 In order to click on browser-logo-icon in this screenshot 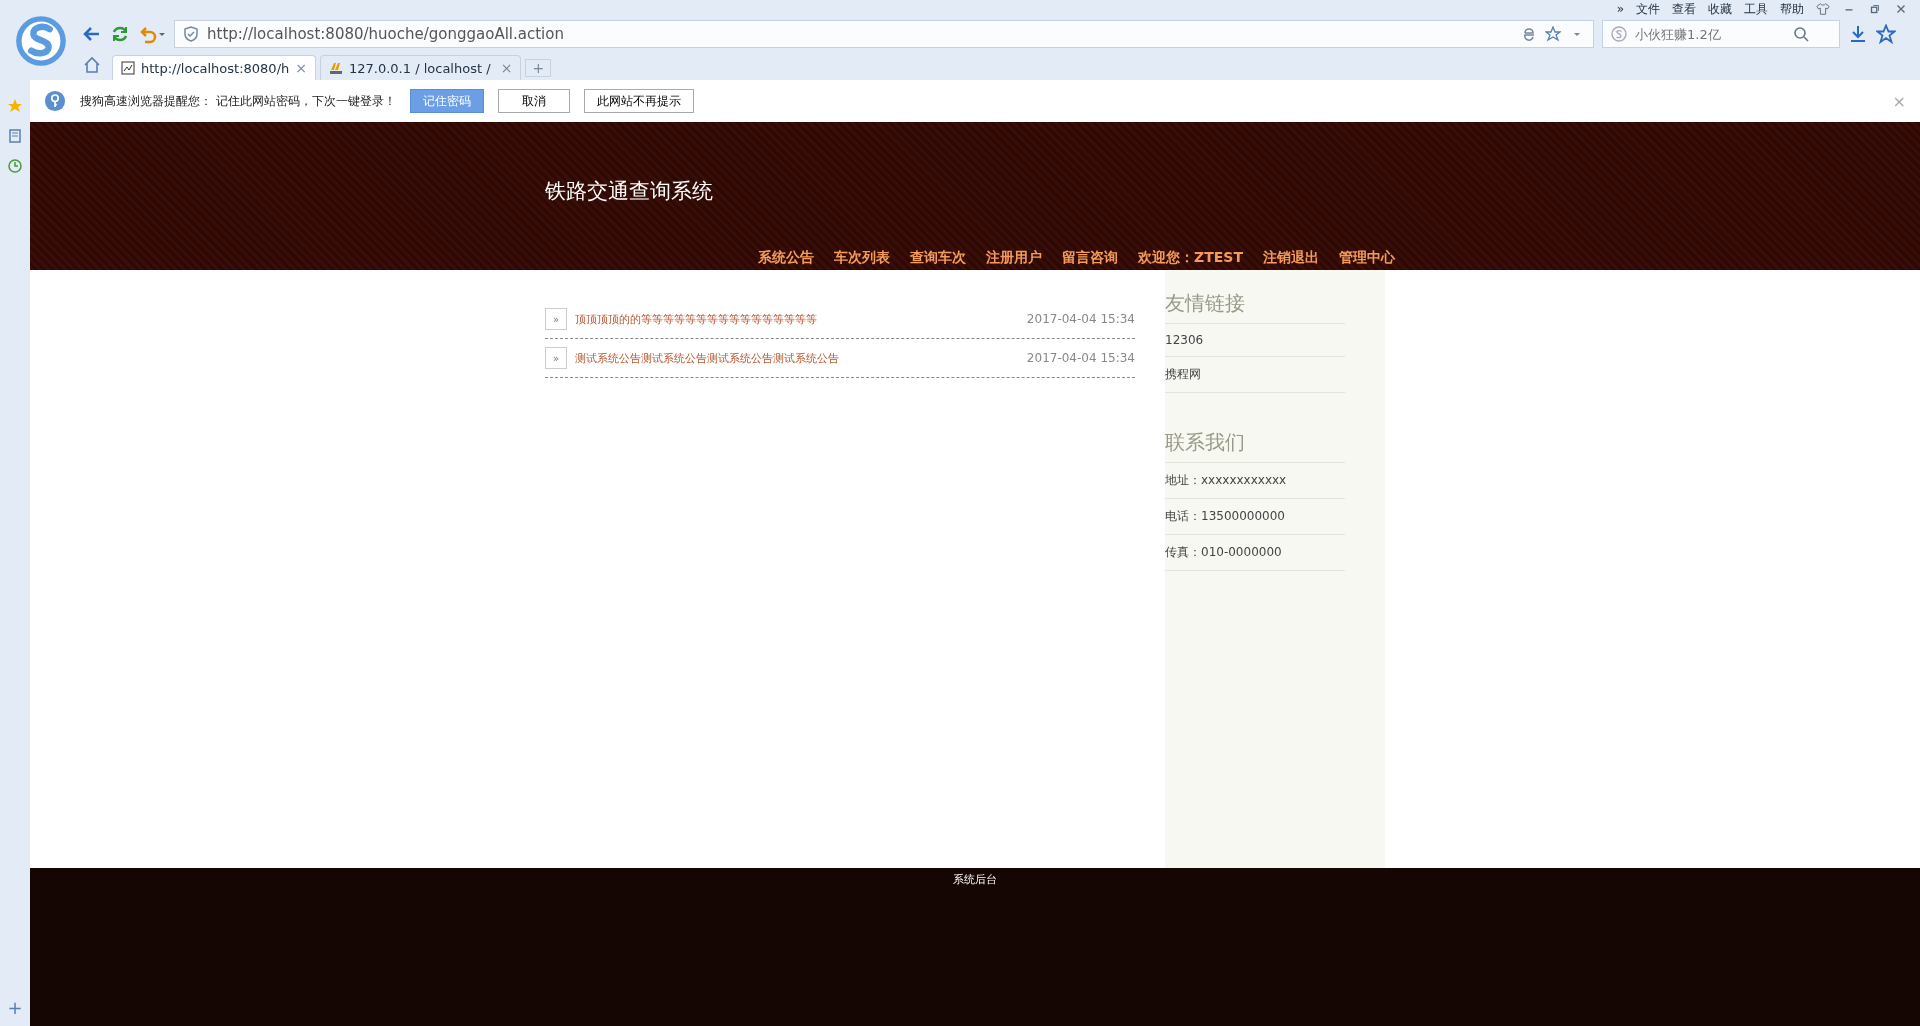, I will do `click(41, 41)`.